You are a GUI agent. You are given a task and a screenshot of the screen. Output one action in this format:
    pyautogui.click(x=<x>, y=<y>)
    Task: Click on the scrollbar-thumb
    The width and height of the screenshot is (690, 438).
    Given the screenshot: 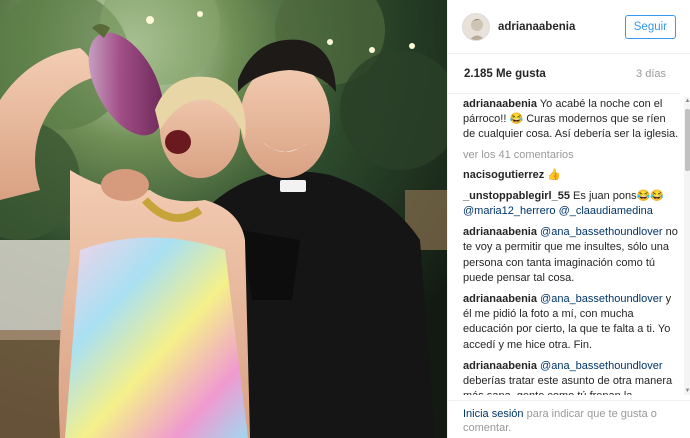 What is the action you would take?
    pyautogui.click(x=687, y=140)
    